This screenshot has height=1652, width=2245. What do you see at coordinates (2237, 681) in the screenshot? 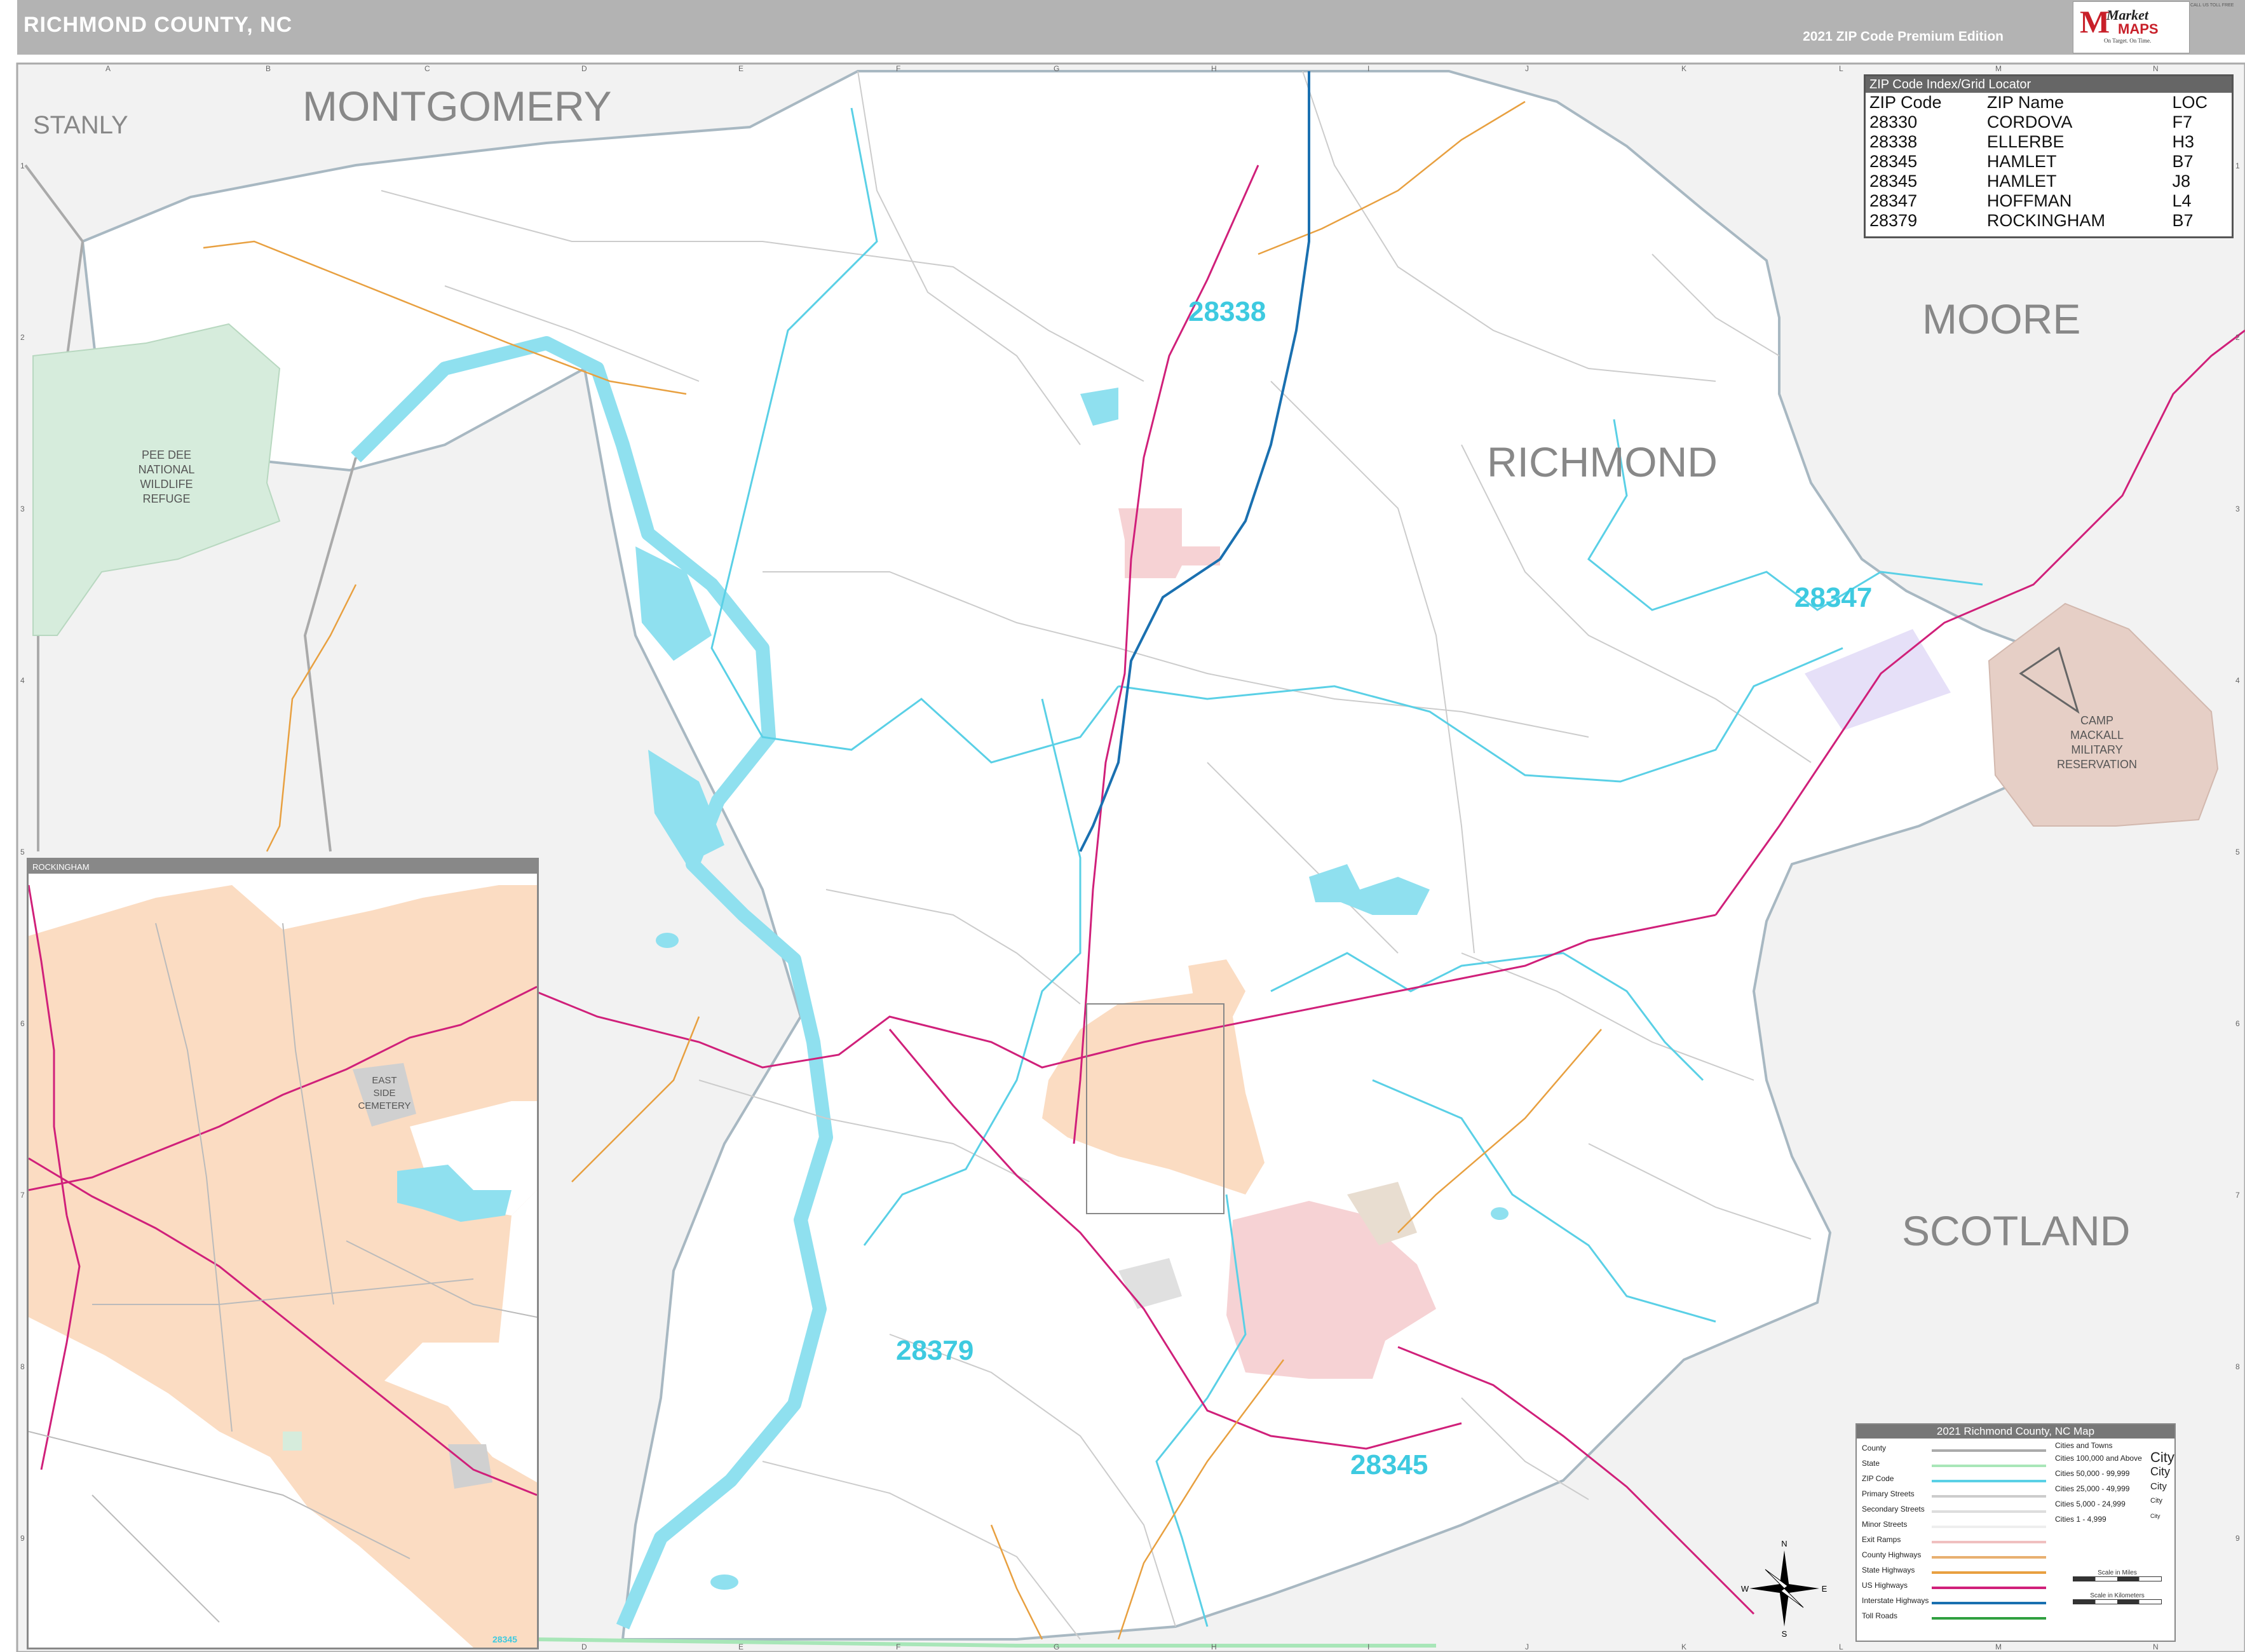
I see `svg-text: 4` at bounding box center [2237, 681].